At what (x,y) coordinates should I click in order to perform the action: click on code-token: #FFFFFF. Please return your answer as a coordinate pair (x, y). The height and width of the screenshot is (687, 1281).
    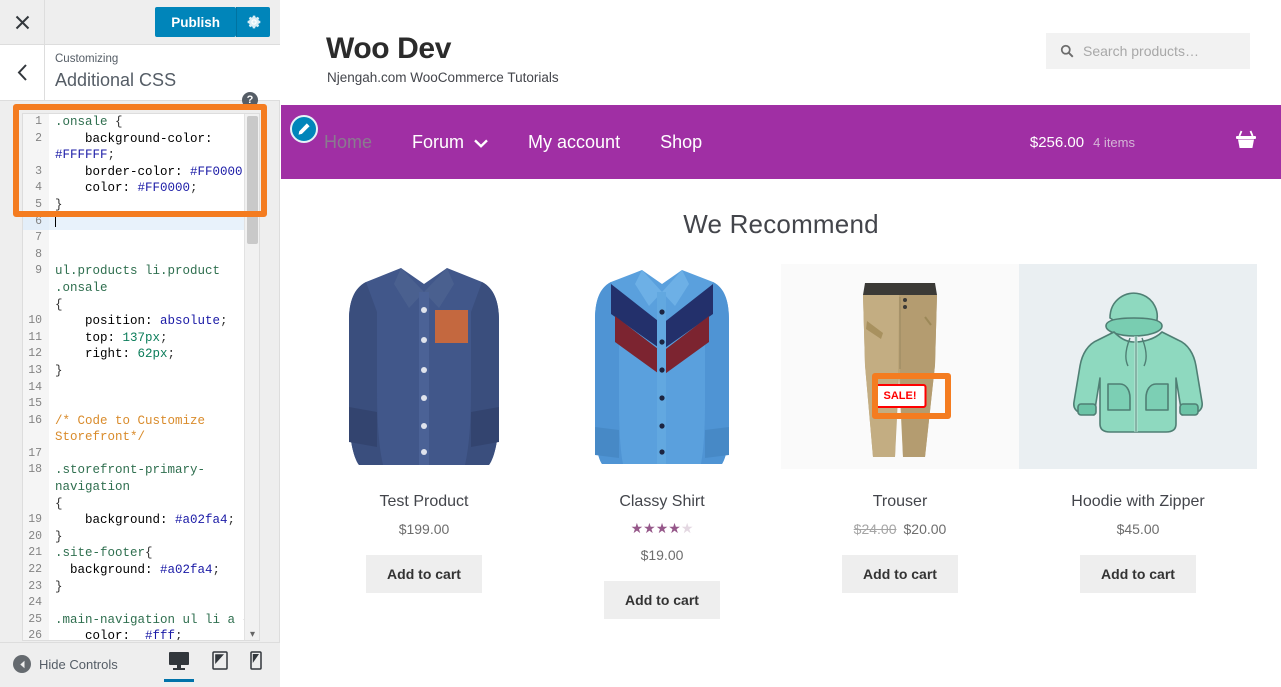
    Looking at the image, I should click on (81, 155).